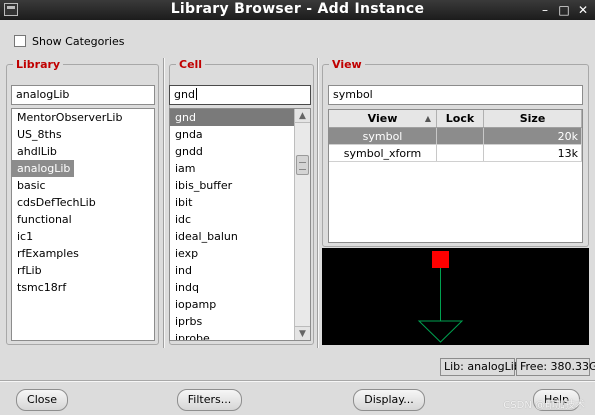 This screenshot has width=595, height=415. I want to click on library-list-item: rfLib, so click(83, 270).